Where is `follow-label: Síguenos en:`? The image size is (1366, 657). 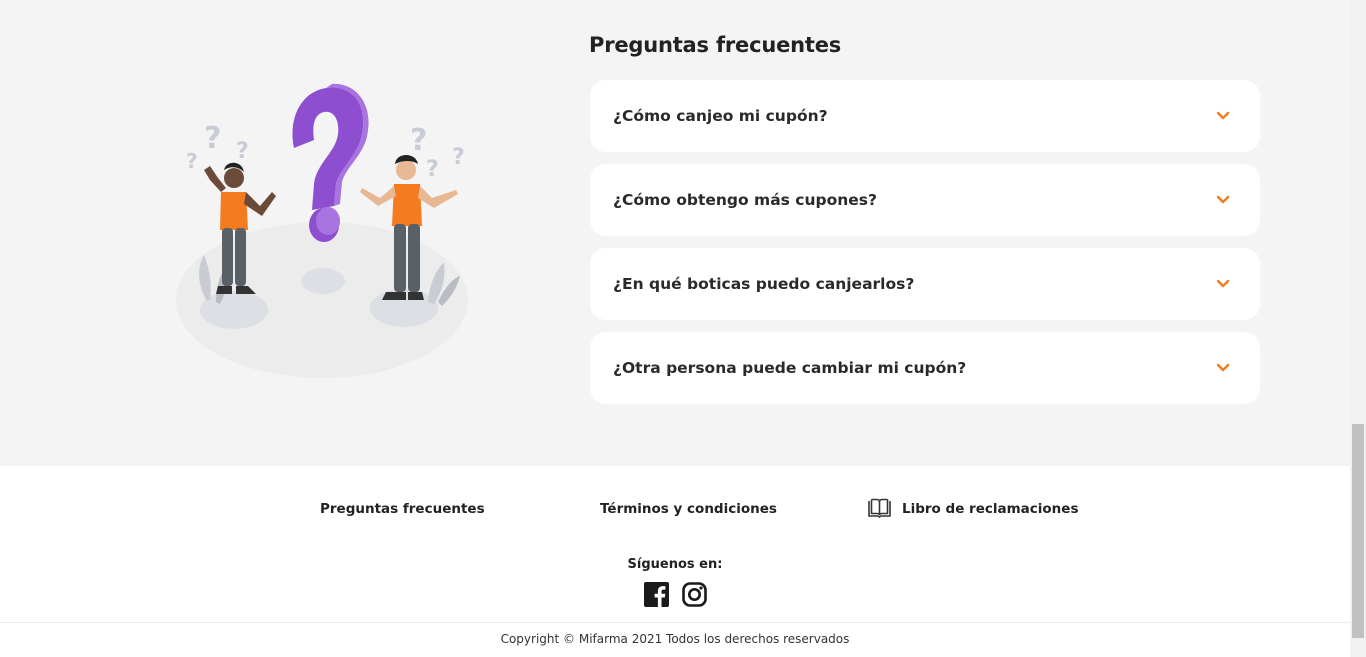 follow-label: Síguenos en: is located at coordinates (675, 564).